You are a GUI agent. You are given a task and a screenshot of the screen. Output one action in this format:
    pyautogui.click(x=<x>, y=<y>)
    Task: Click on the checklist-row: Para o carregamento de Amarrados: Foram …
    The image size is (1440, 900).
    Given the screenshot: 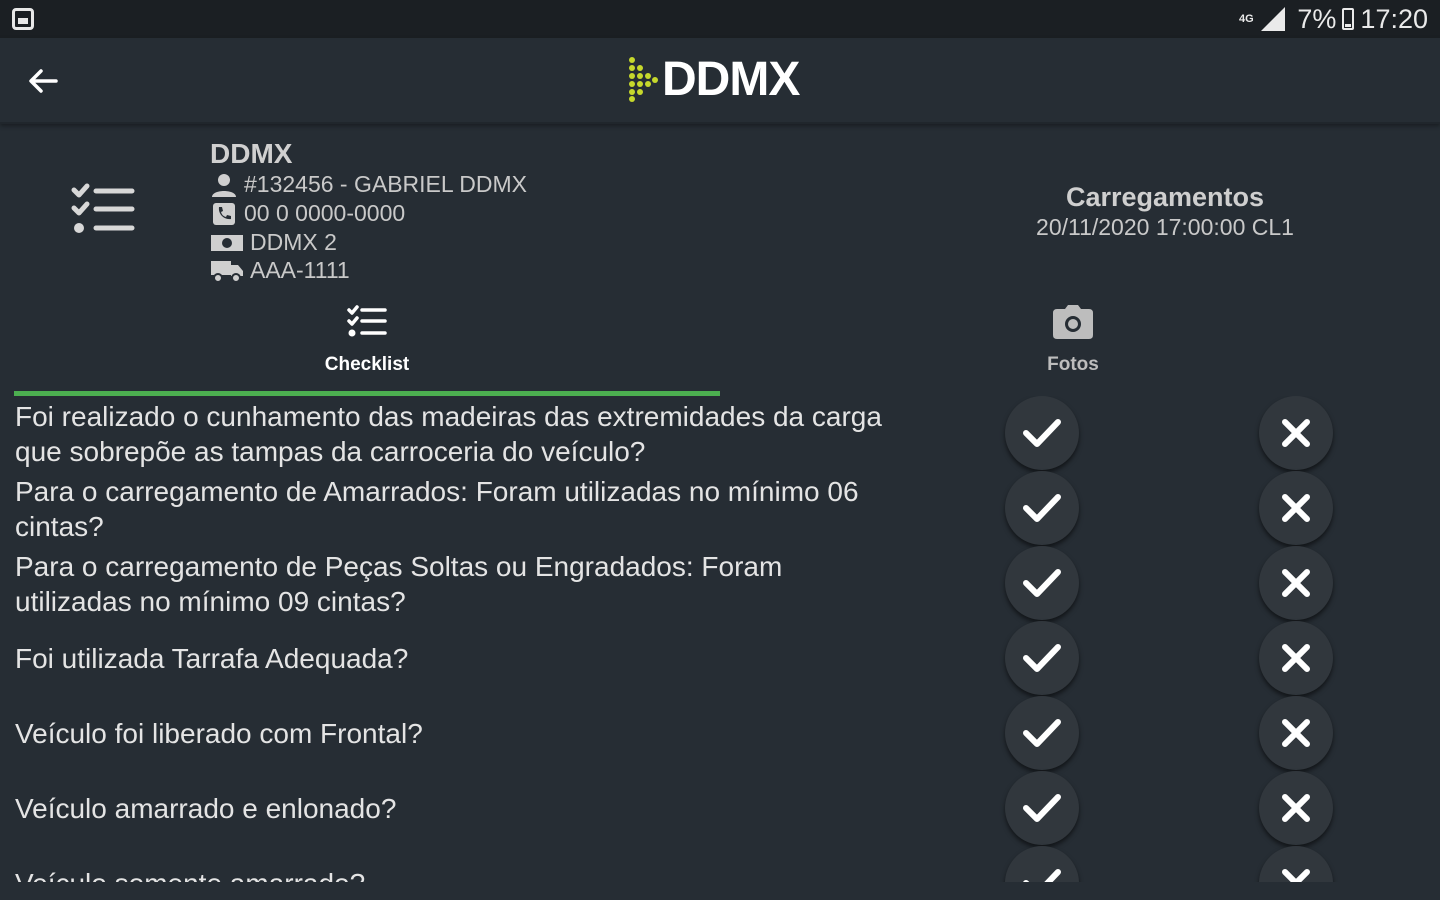 What is the action you would take?
    pyautogui.click(x=720, y=508)
    